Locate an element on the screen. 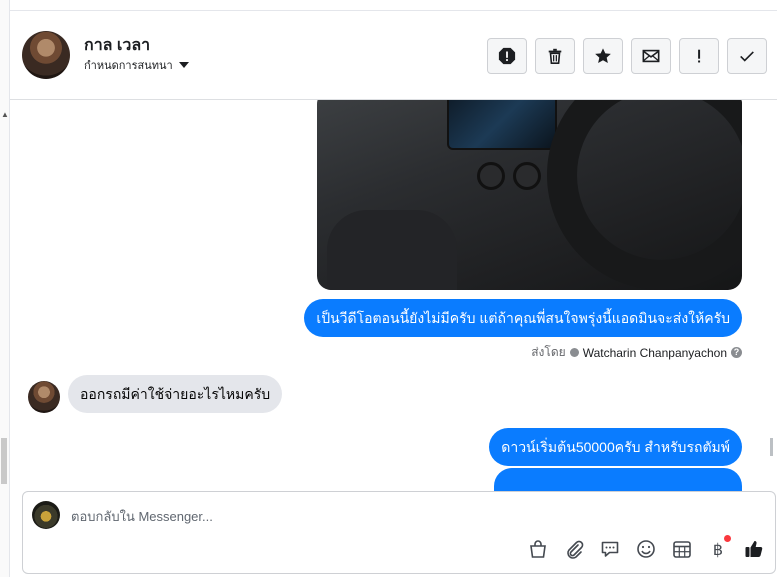  calendar-grid-icon is located at coordinates (682, 549).